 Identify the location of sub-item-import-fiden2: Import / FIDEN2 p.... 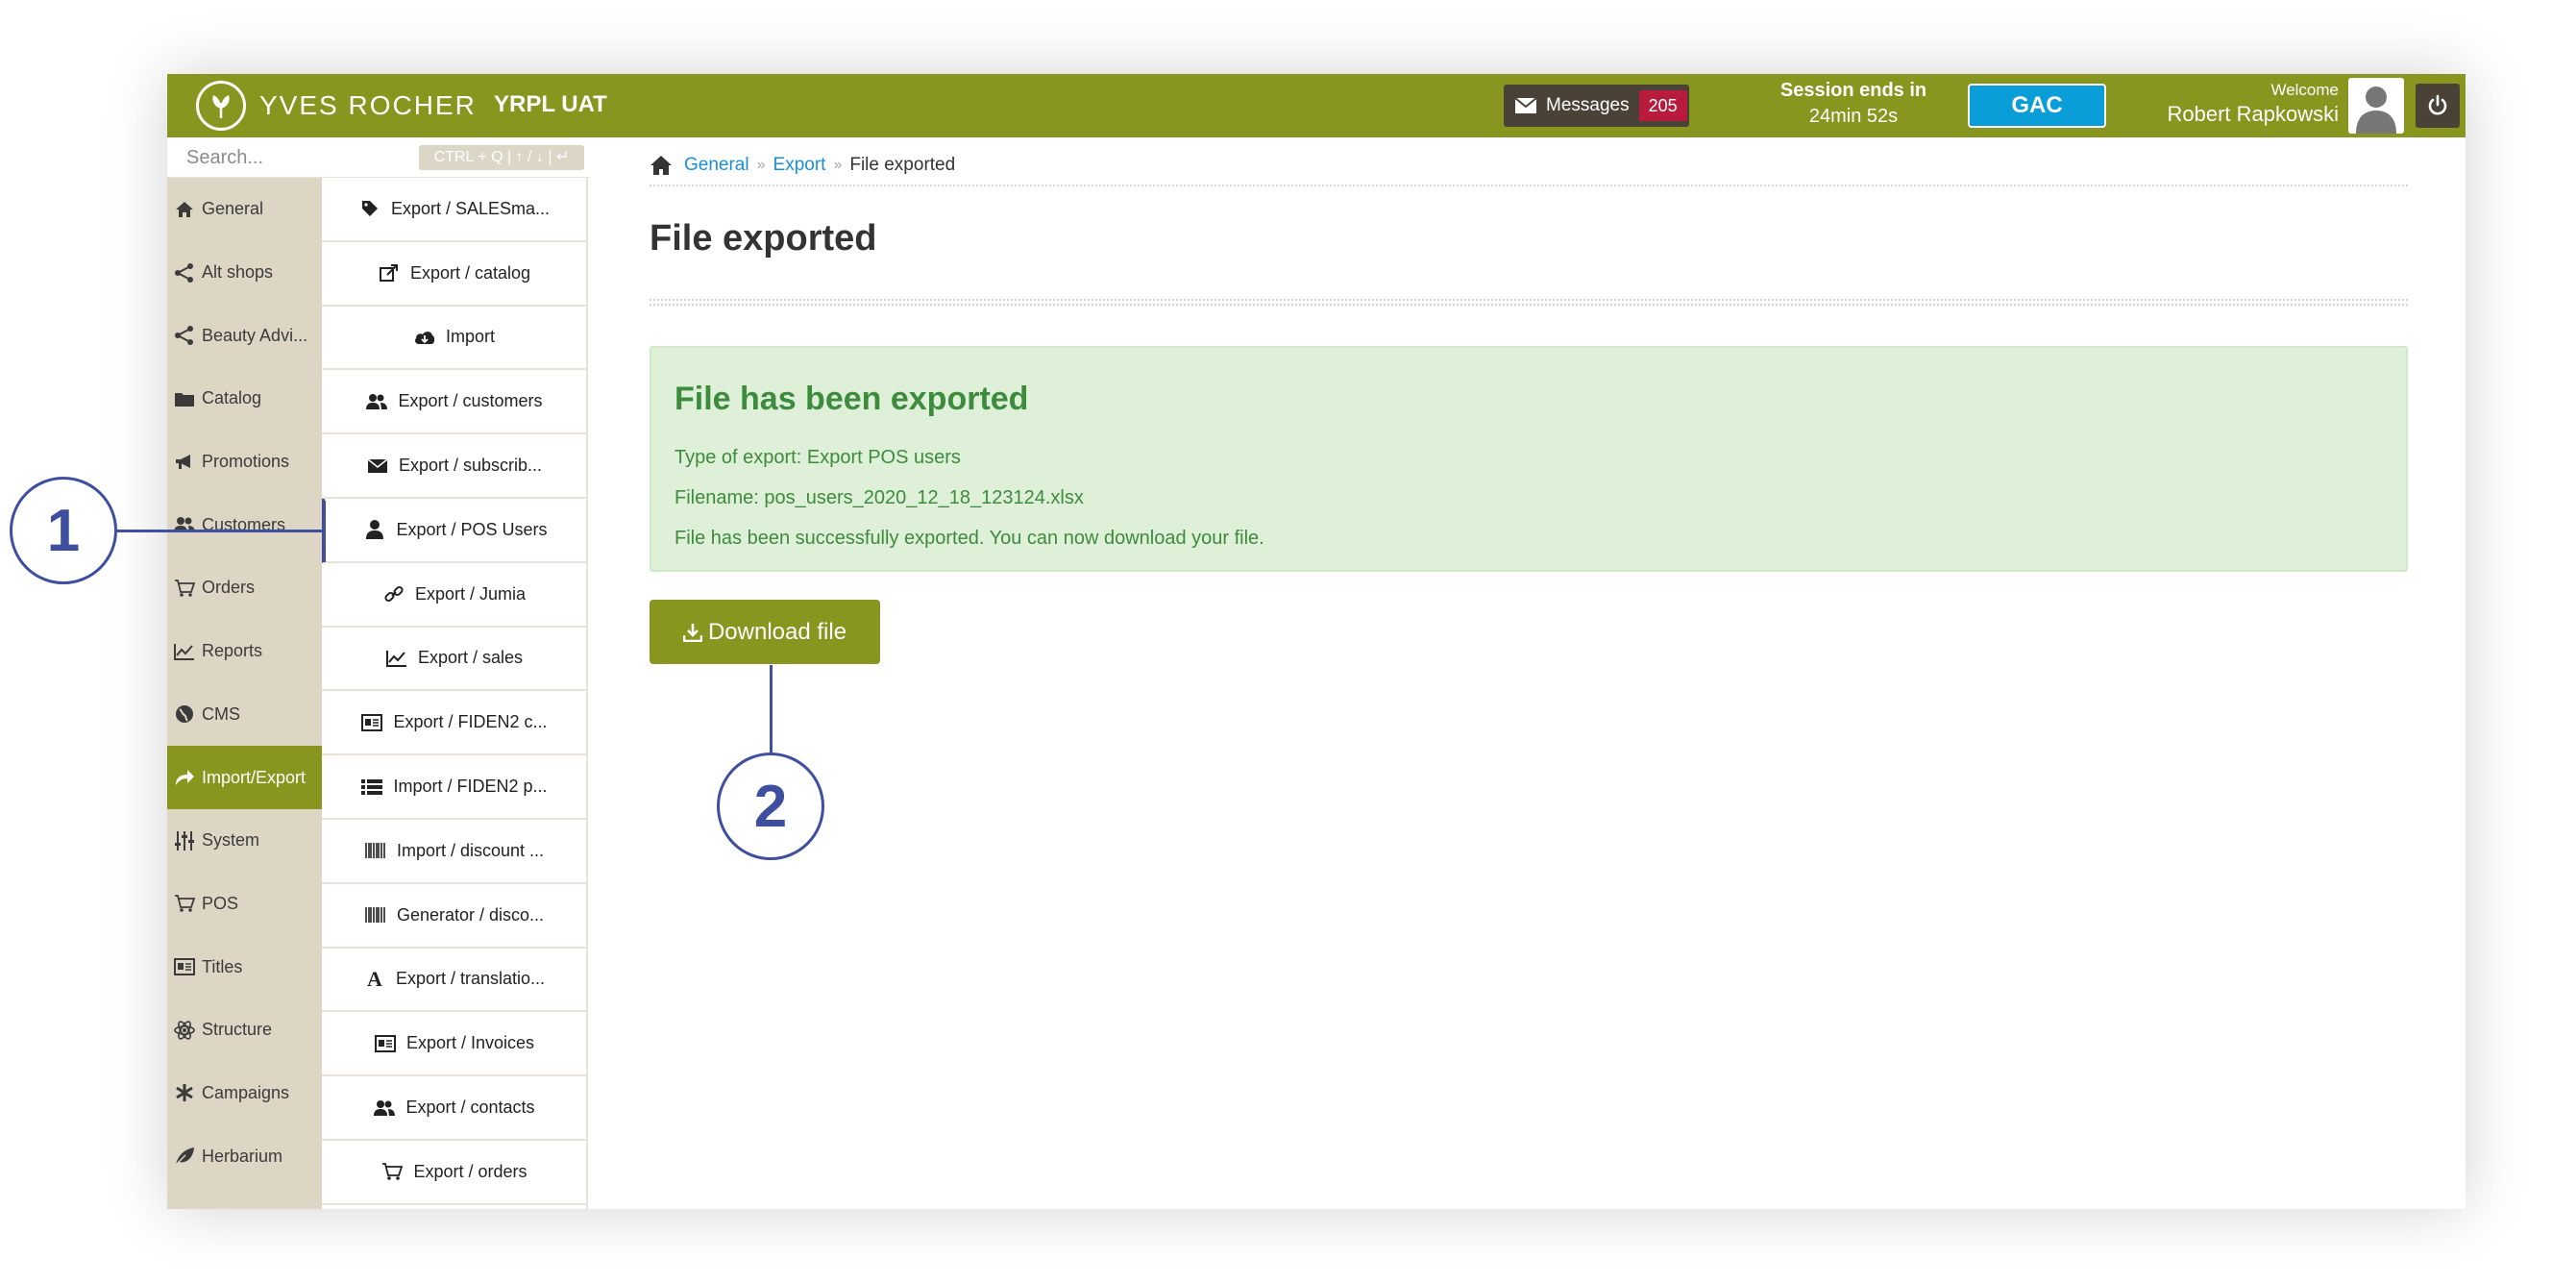
(454, 787).